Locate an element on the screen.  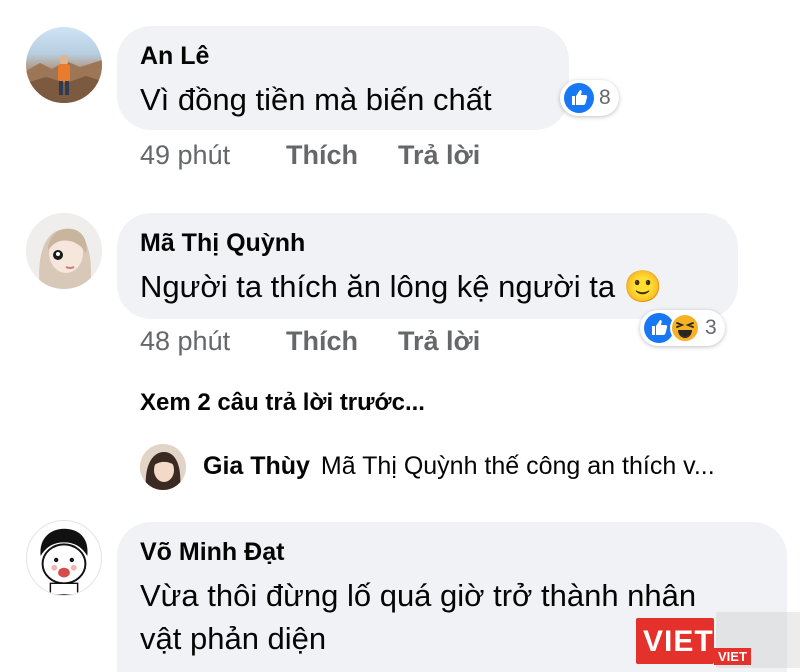
avatar-gia-thuy is located at coordinates (163, 467).